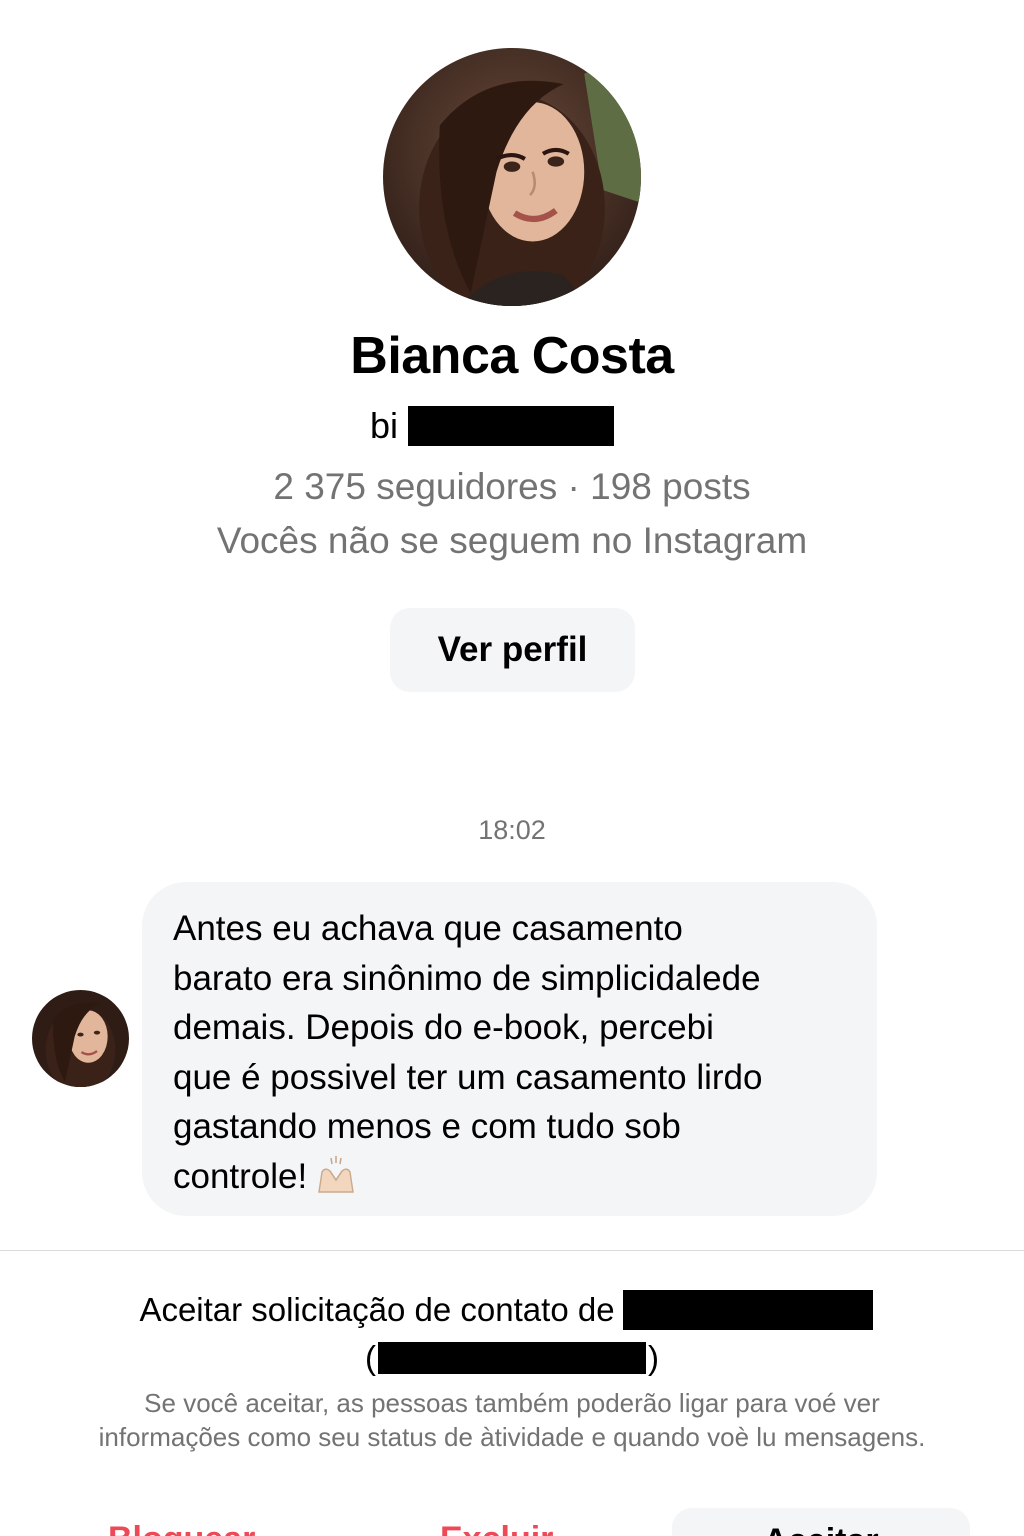 Image resolution: width=1024 pixels, height=1536 pixels. What do you see at coordinates (415, 486) in the screenshot?
I see `followers-count: 2 375 seguidores` at bounding box center [415, 486].